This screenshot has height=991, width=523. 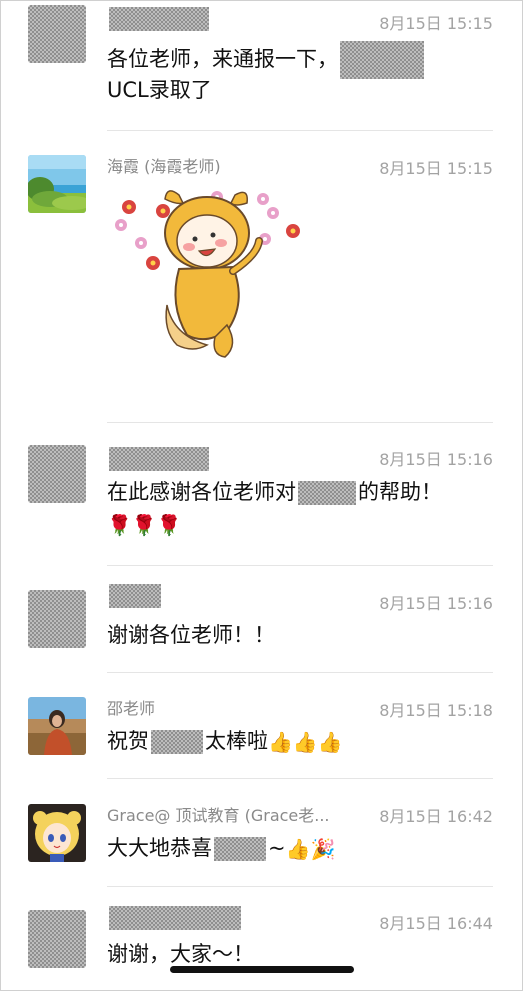 What do you see at coordinates (159, 90) in the screenshot?
I see `message-text-line2: UCL录取了` at bounding box center [159, 90].